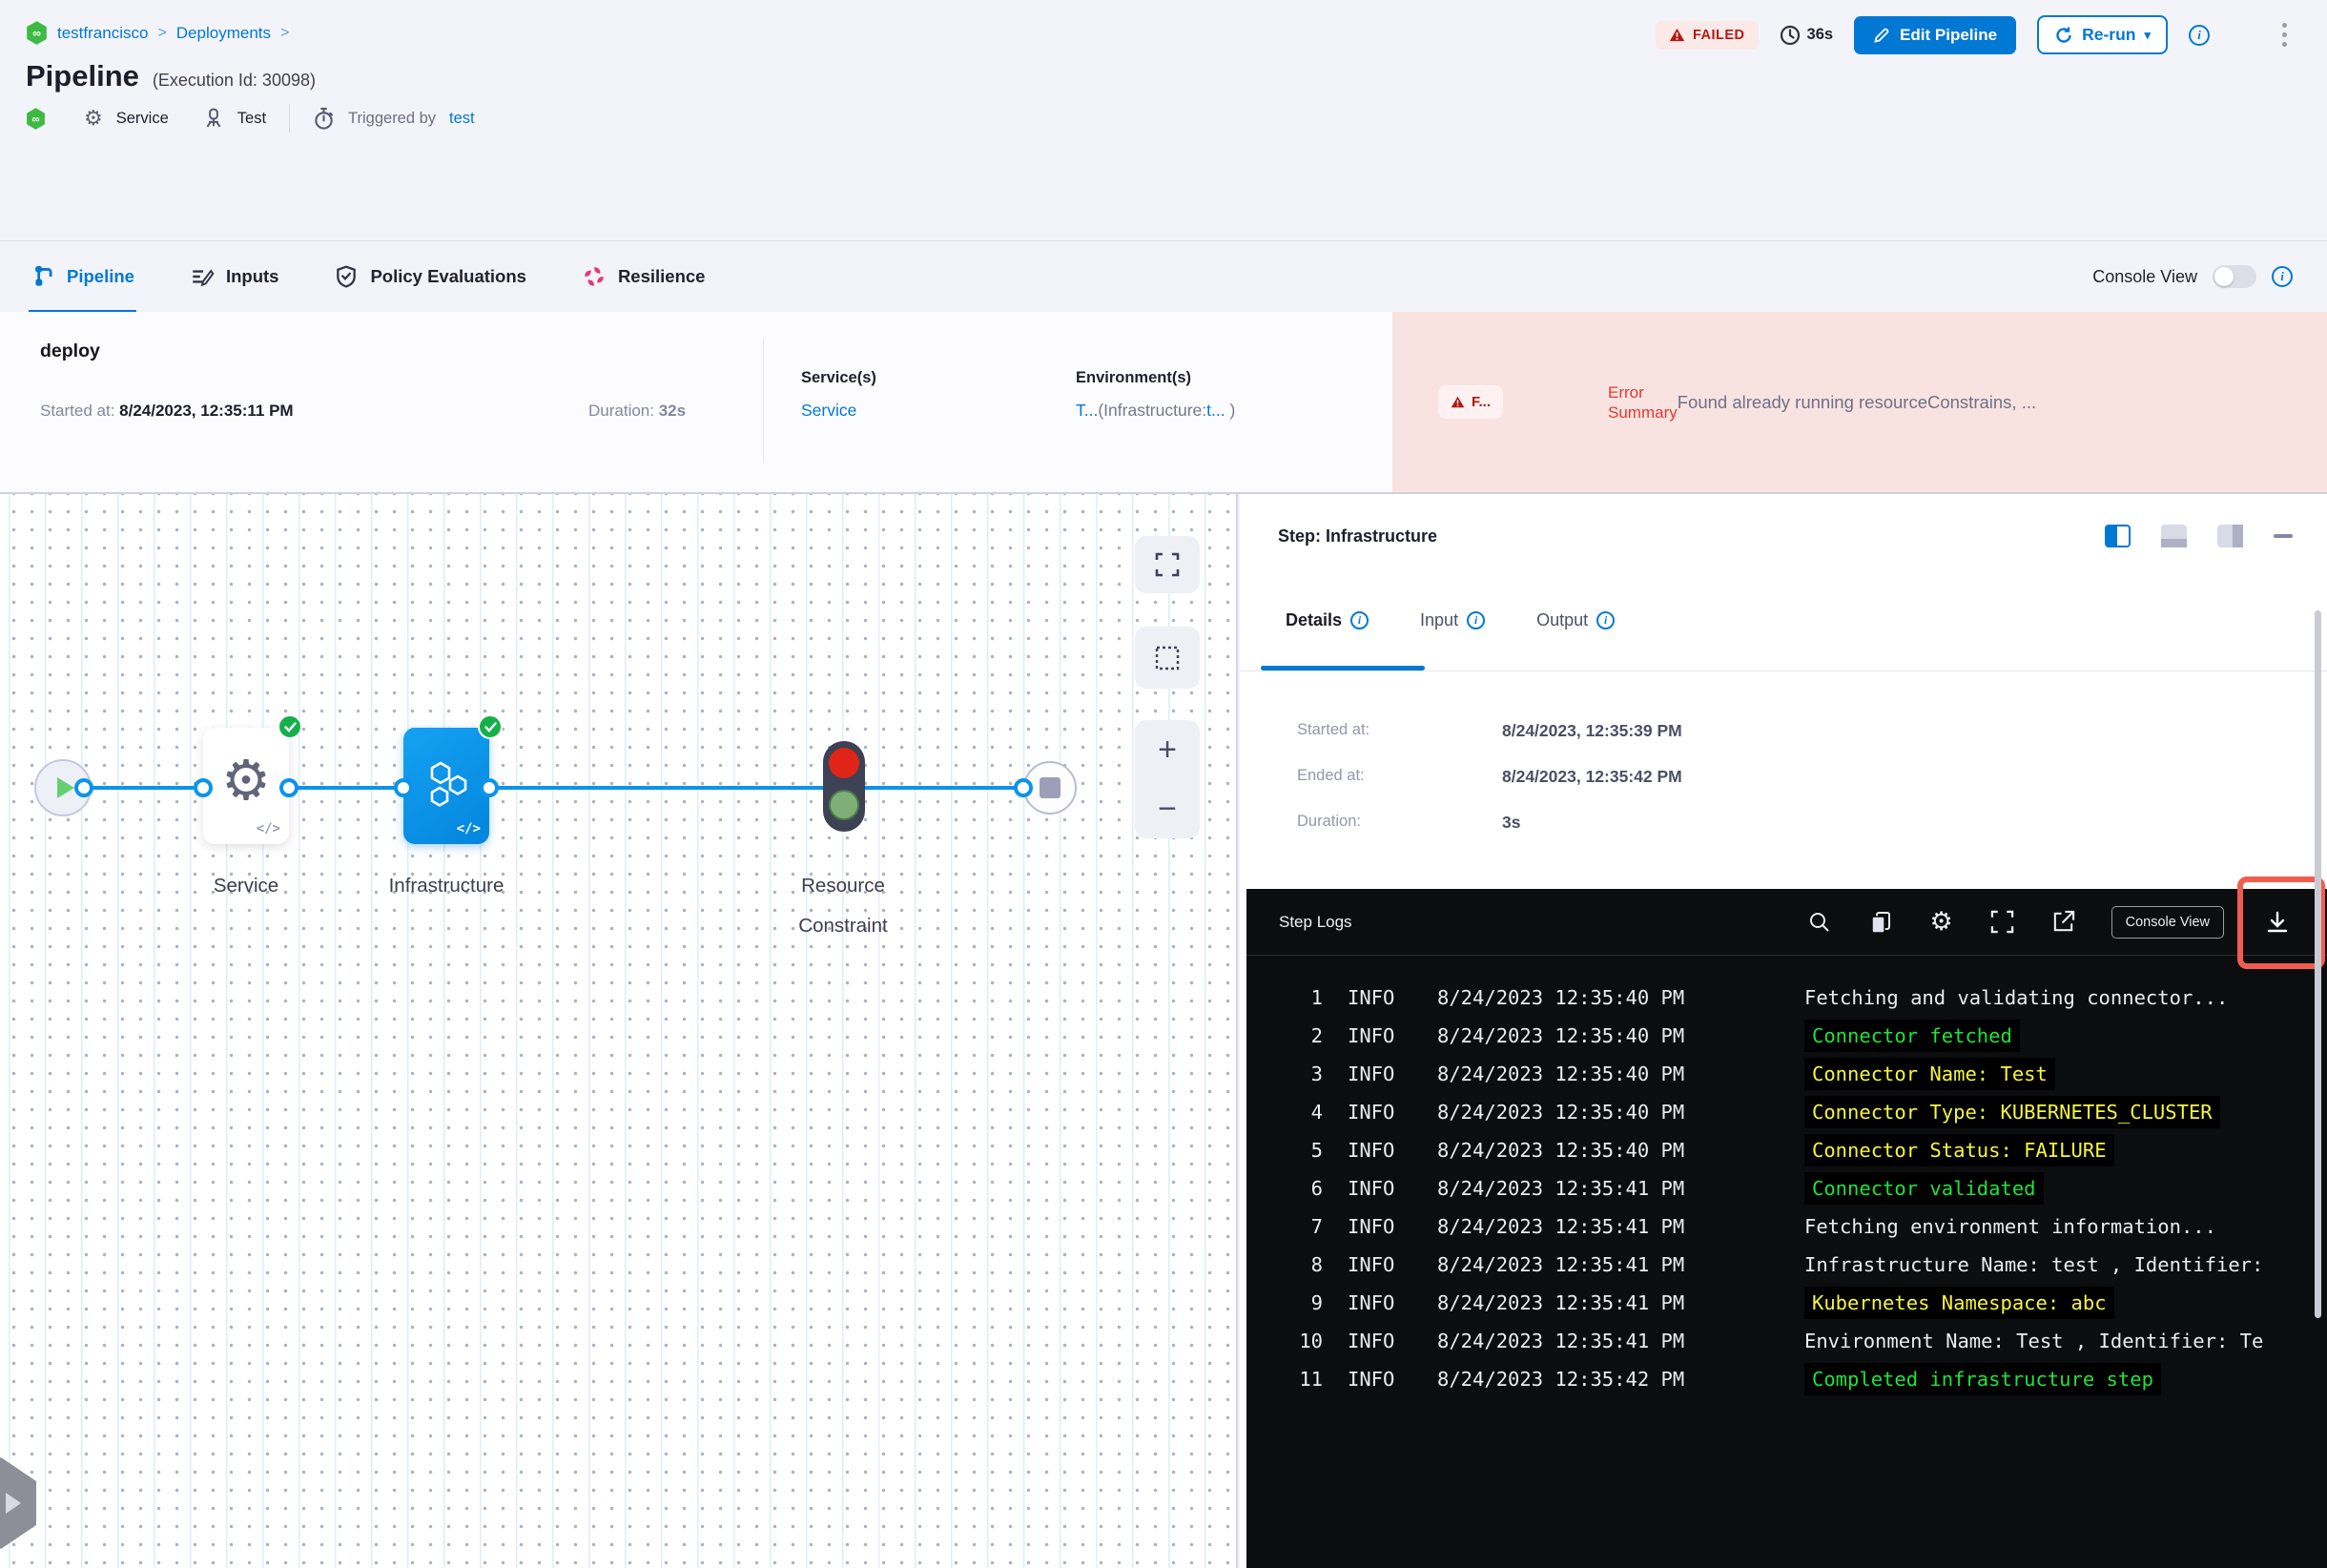 This screenshot has width=2327, height=1568. Describe the element at coordinates (1489, 730) in the screenshot. I see `detail-row-started: Started at: 8/24/2023, 12:35:39 PM` at that location.